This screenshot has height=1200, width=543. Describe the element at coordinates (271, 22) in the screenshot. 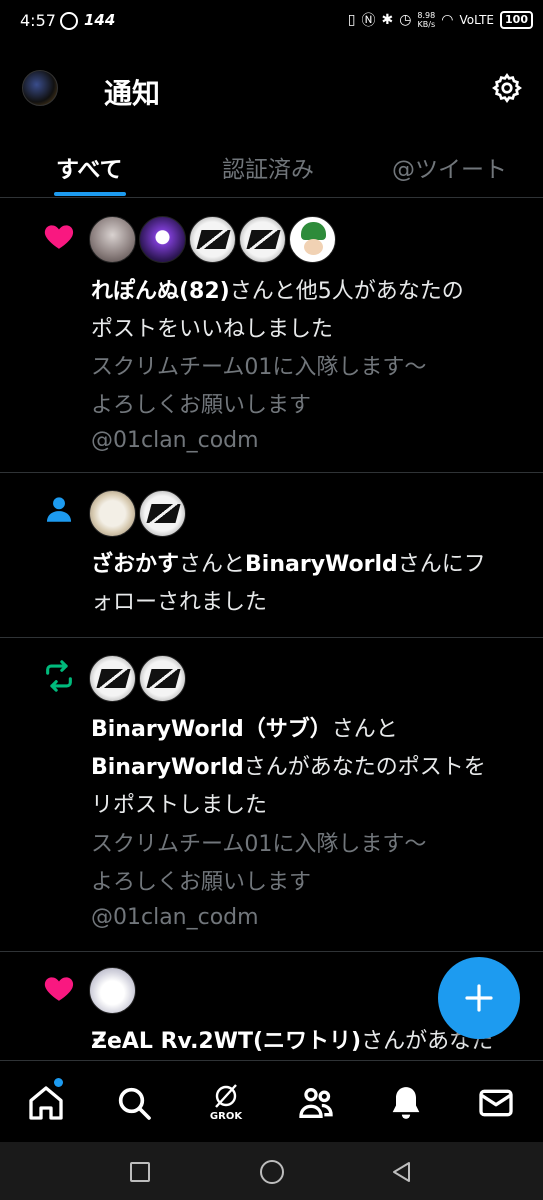

I see `status-bar: 4:57 144 ▯ Ⓝ ✱ ◷ 8.98 KB/s ◠ VoLTE 100` at that location.